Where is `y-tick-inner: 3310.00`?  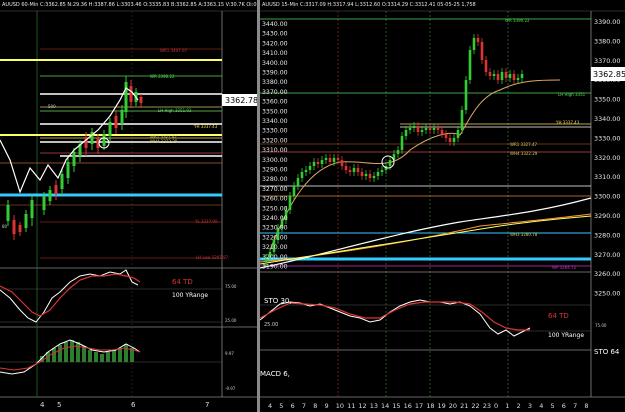 y-tick-inner: 3310.00 is located at coordinates (275, 150).